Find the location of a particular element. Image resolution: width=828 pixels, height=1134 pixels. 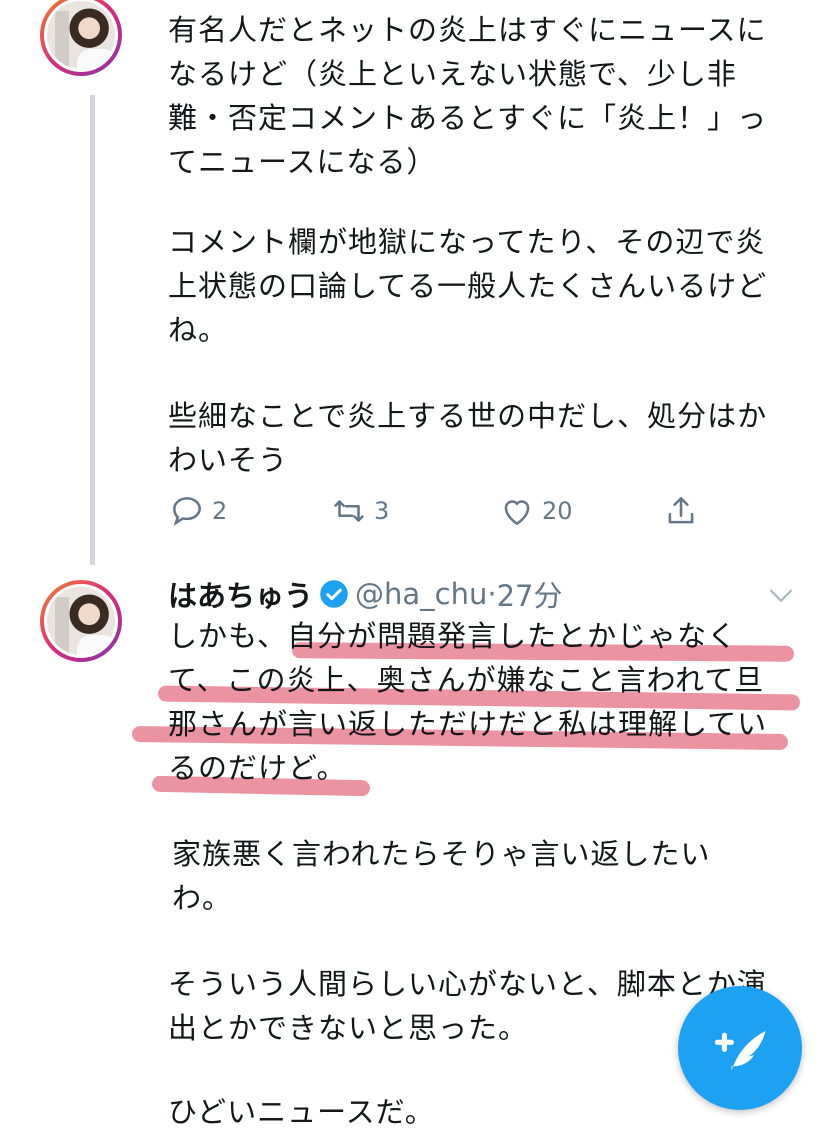

chevron-down-icon is located at coordinates (781, 595).